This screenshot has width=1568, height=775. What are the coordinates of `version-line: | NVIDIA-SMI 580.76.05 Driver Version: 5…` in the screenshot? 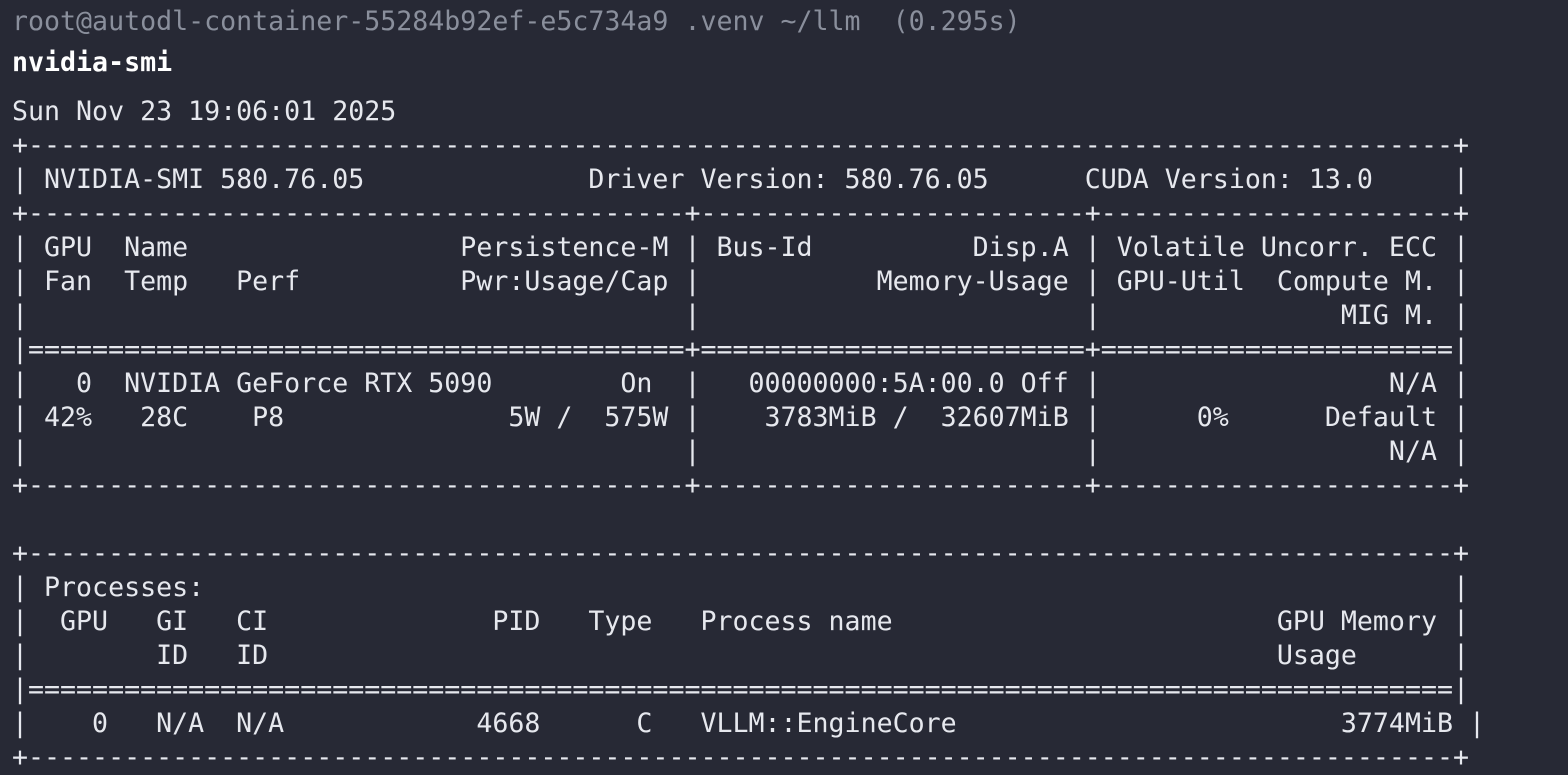 It's located at (740, 179).